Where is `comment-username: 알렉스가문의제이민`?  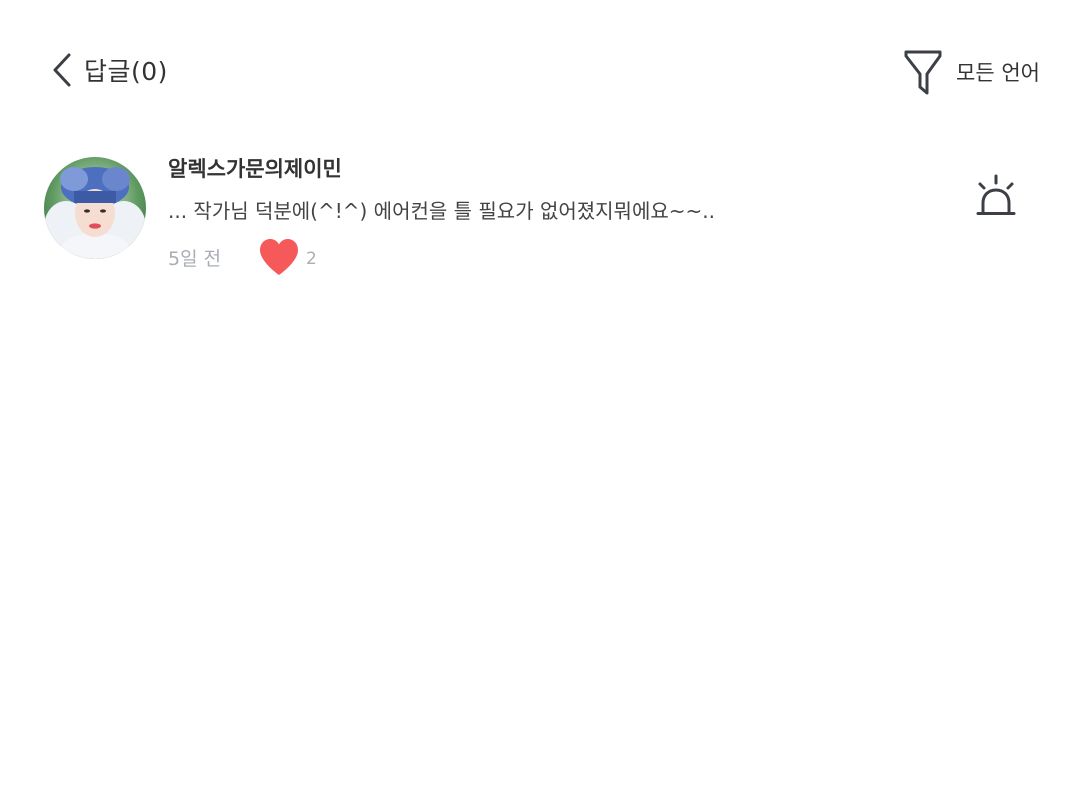 comment-username: 알렉스가문의제이민 is located at coordinates (255, 169).